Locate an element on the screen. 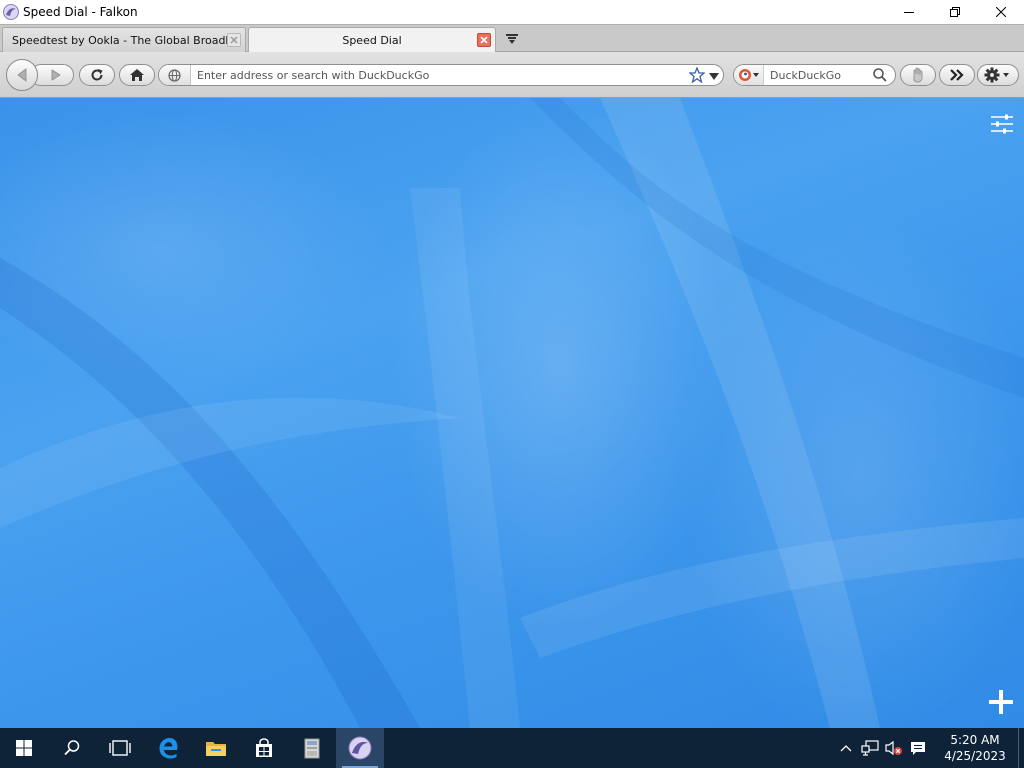  back-button is located at coordinates (22, 75).